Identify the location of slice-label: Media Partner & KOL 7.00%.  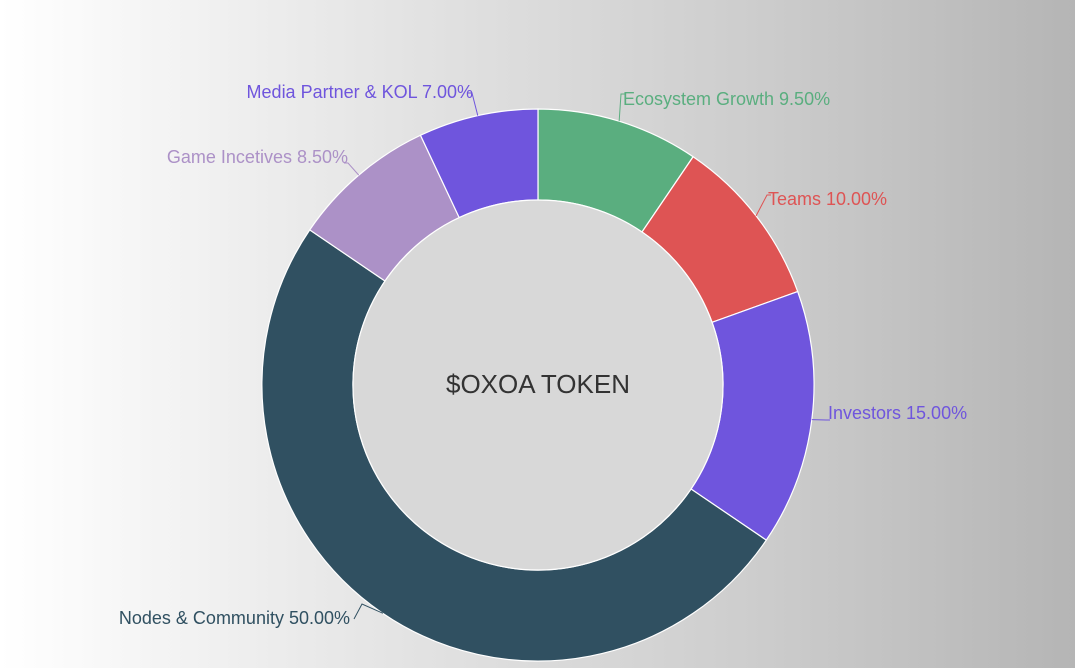
(360, 92).